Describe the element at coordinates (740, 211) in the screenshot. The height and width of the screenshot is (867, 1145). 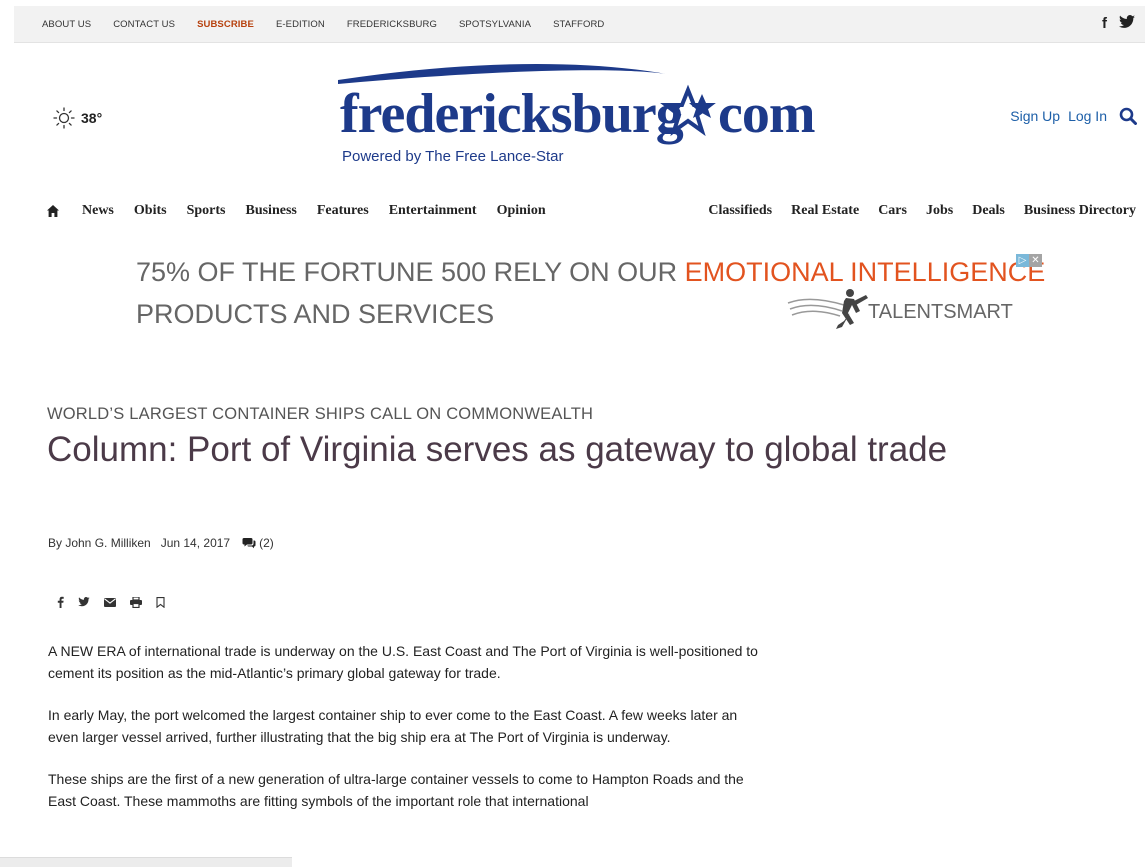
I see `nav-classifieds: Classifieds` at that location.